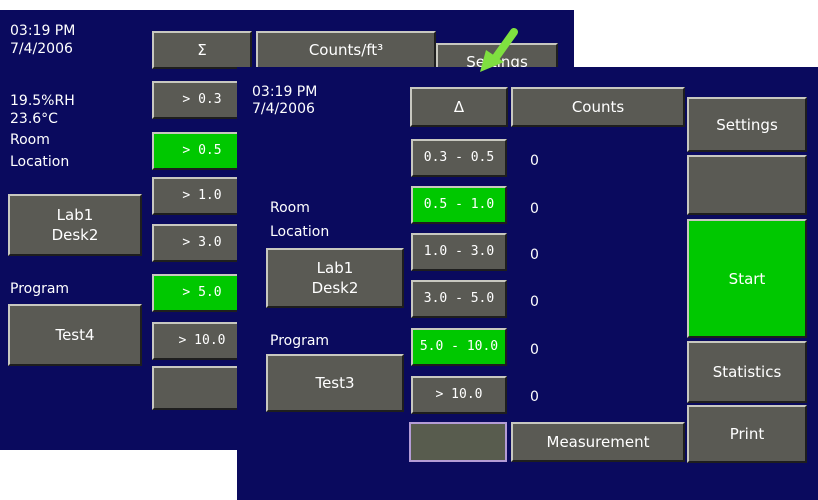 The width and height of the screenshot is (818, 500). What do you see at coordinates (285, 92) in the screenshot?
I see `front-time: 03:19 PM` at bounding box center [285, 92].